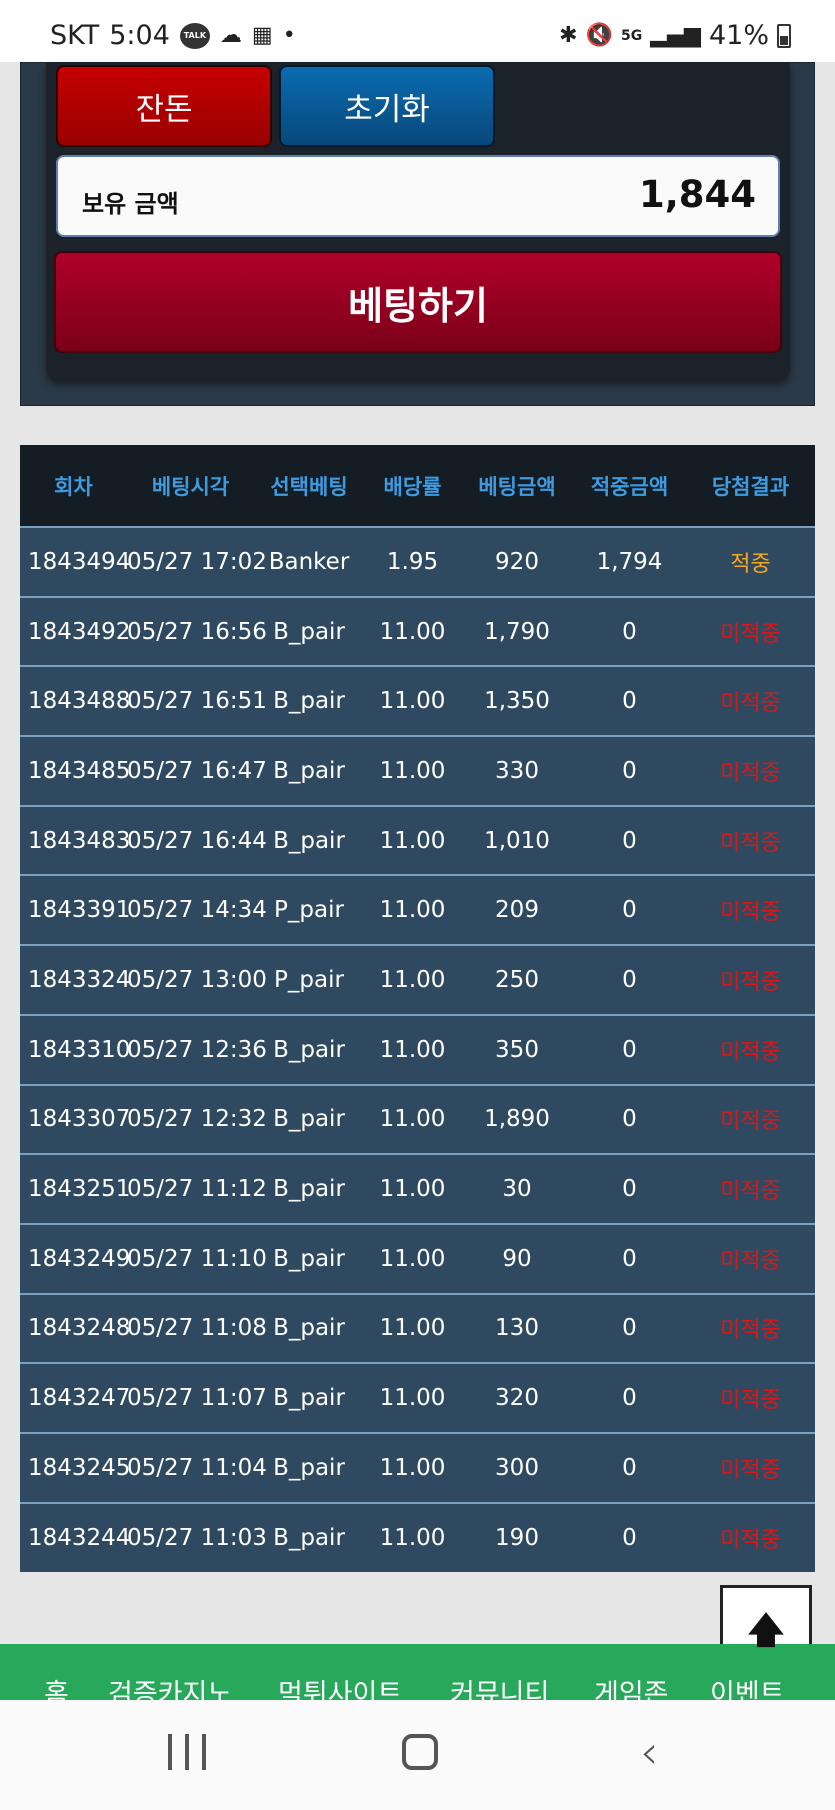 The height and width of the screenshot is (1810, 835). What do you see at coordinates (79, 979) in the screenshot?
I see `cell-round: 1843324` at bounding box center [79, 979].